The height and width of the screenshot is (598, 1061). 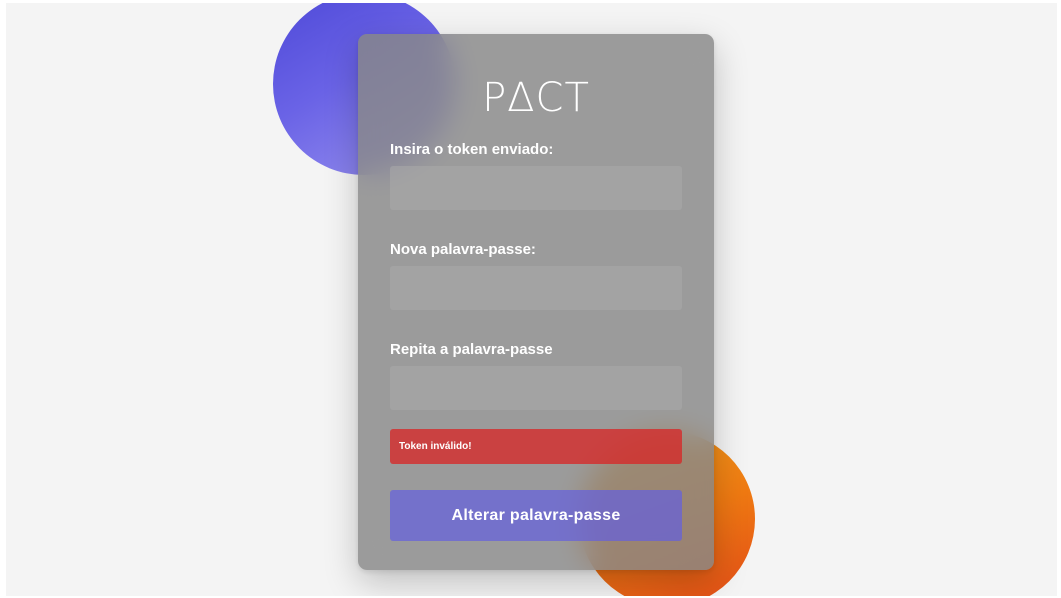 What do you see at coordinates (463, 249) in the screenshot?
I see `new-password-label: Nova palavra-passe:` at bounding box center [463, 249].